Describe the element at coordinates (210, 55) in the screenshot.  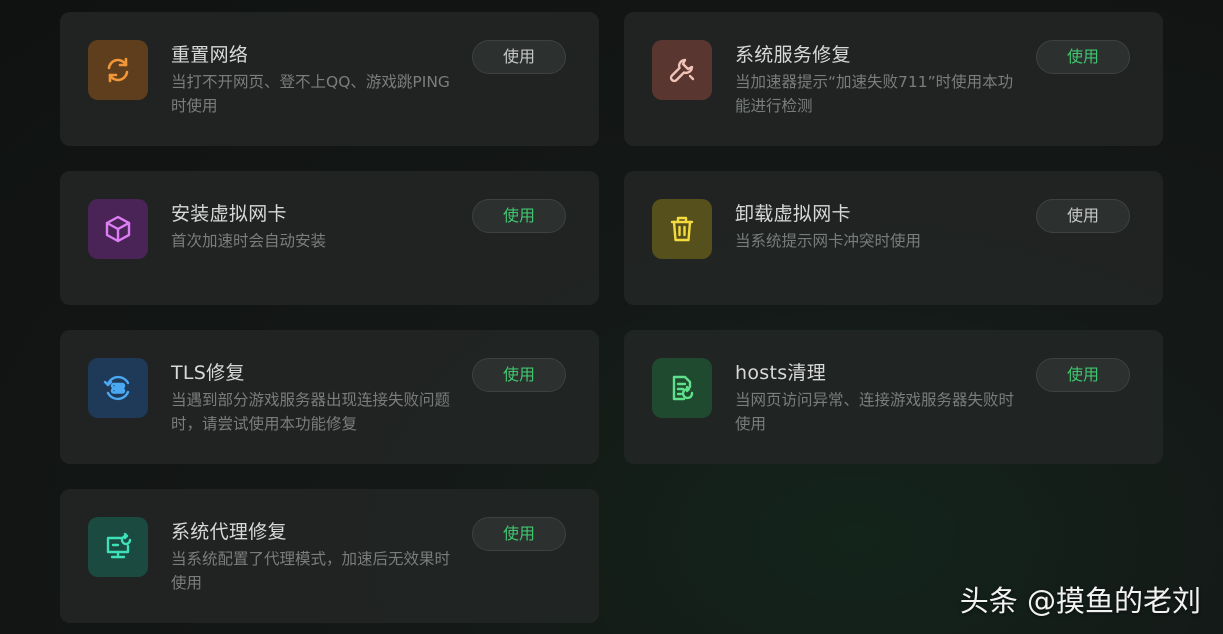
I see `tool-title: 重置网络` at that location.